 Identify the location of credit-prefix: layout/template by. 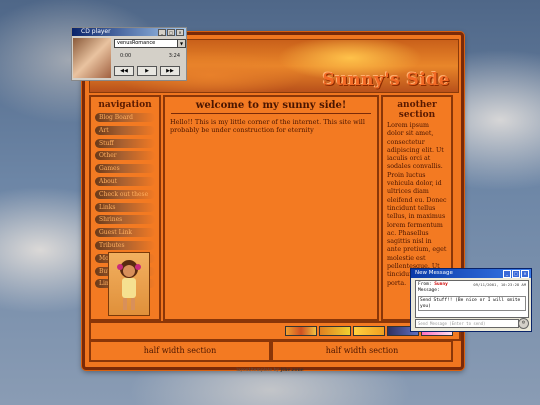
(258, 370).